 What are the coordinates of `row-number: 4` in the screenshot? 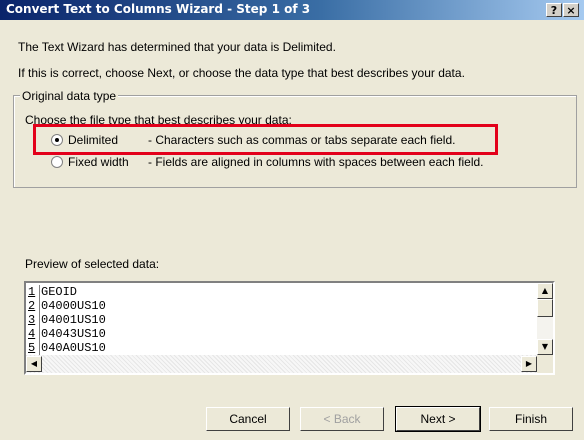 It's located at (32, 334).